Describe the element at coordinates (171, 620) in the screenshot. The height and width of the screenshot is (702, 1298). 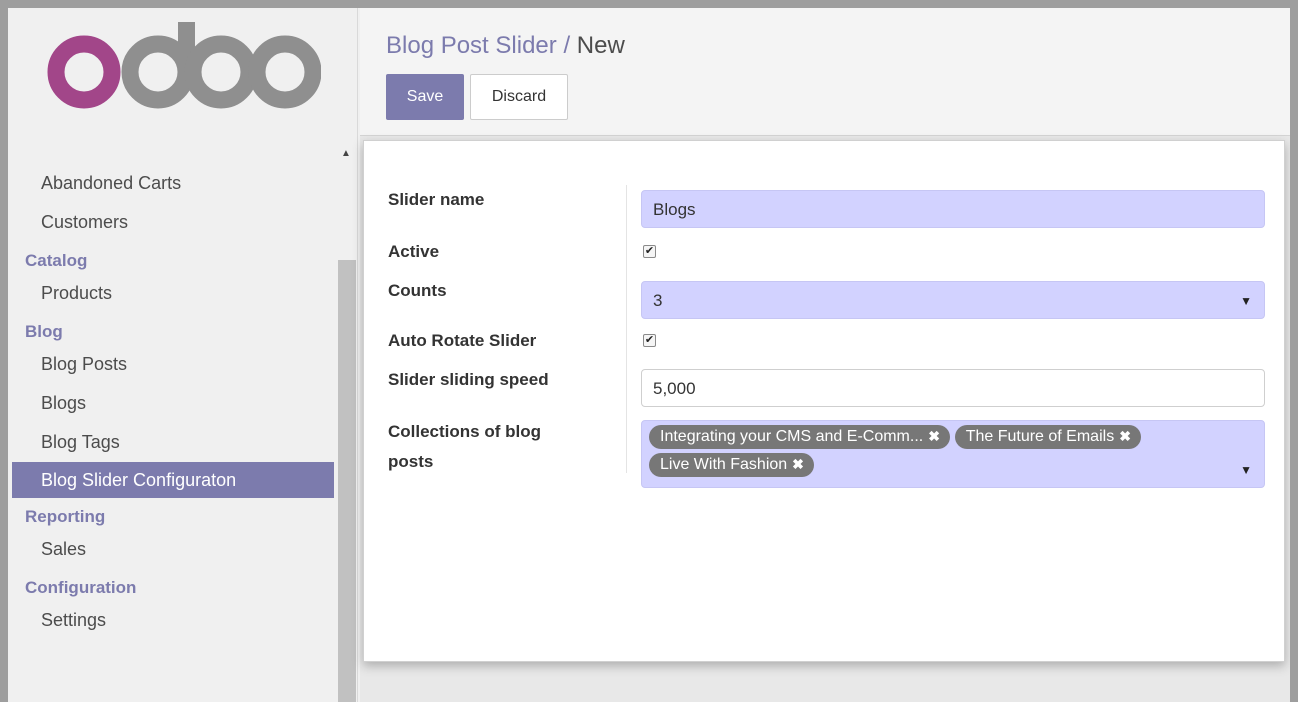
I see `sidebar-item: Settings` at that location.